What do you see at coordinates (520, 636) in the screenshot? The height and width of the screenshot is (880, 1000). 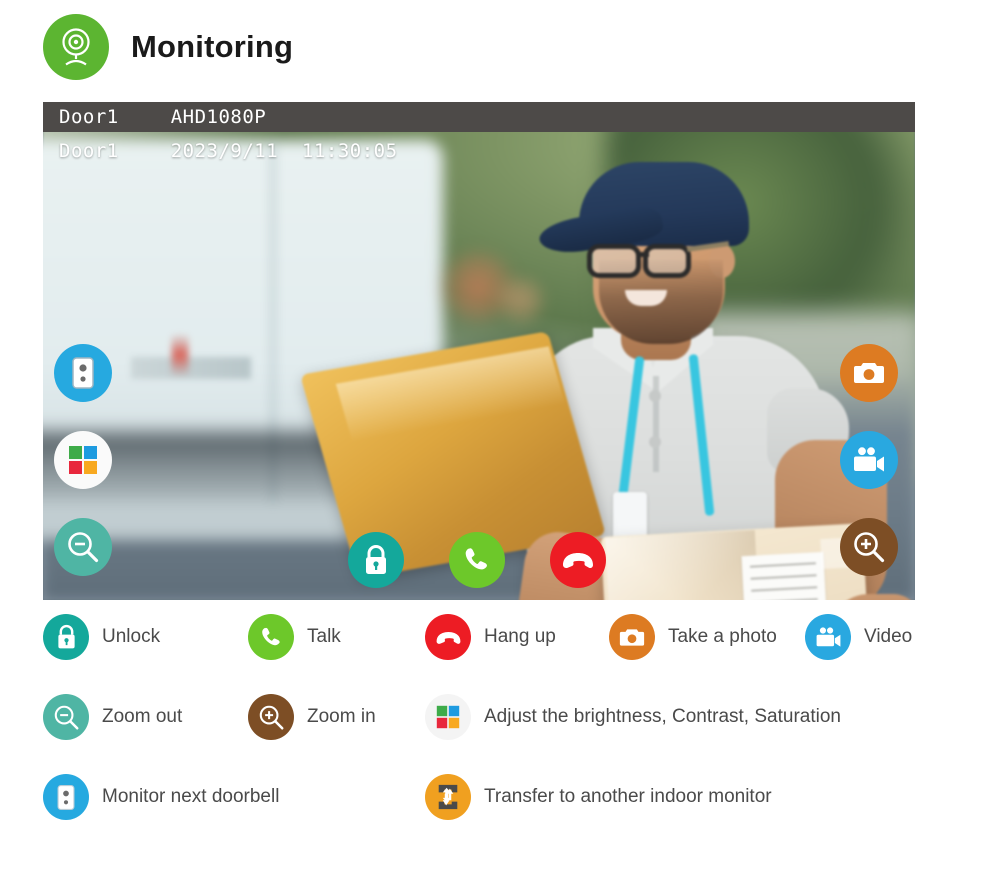 I see `legend-label: Hang up` at bounding box center [520, 636].